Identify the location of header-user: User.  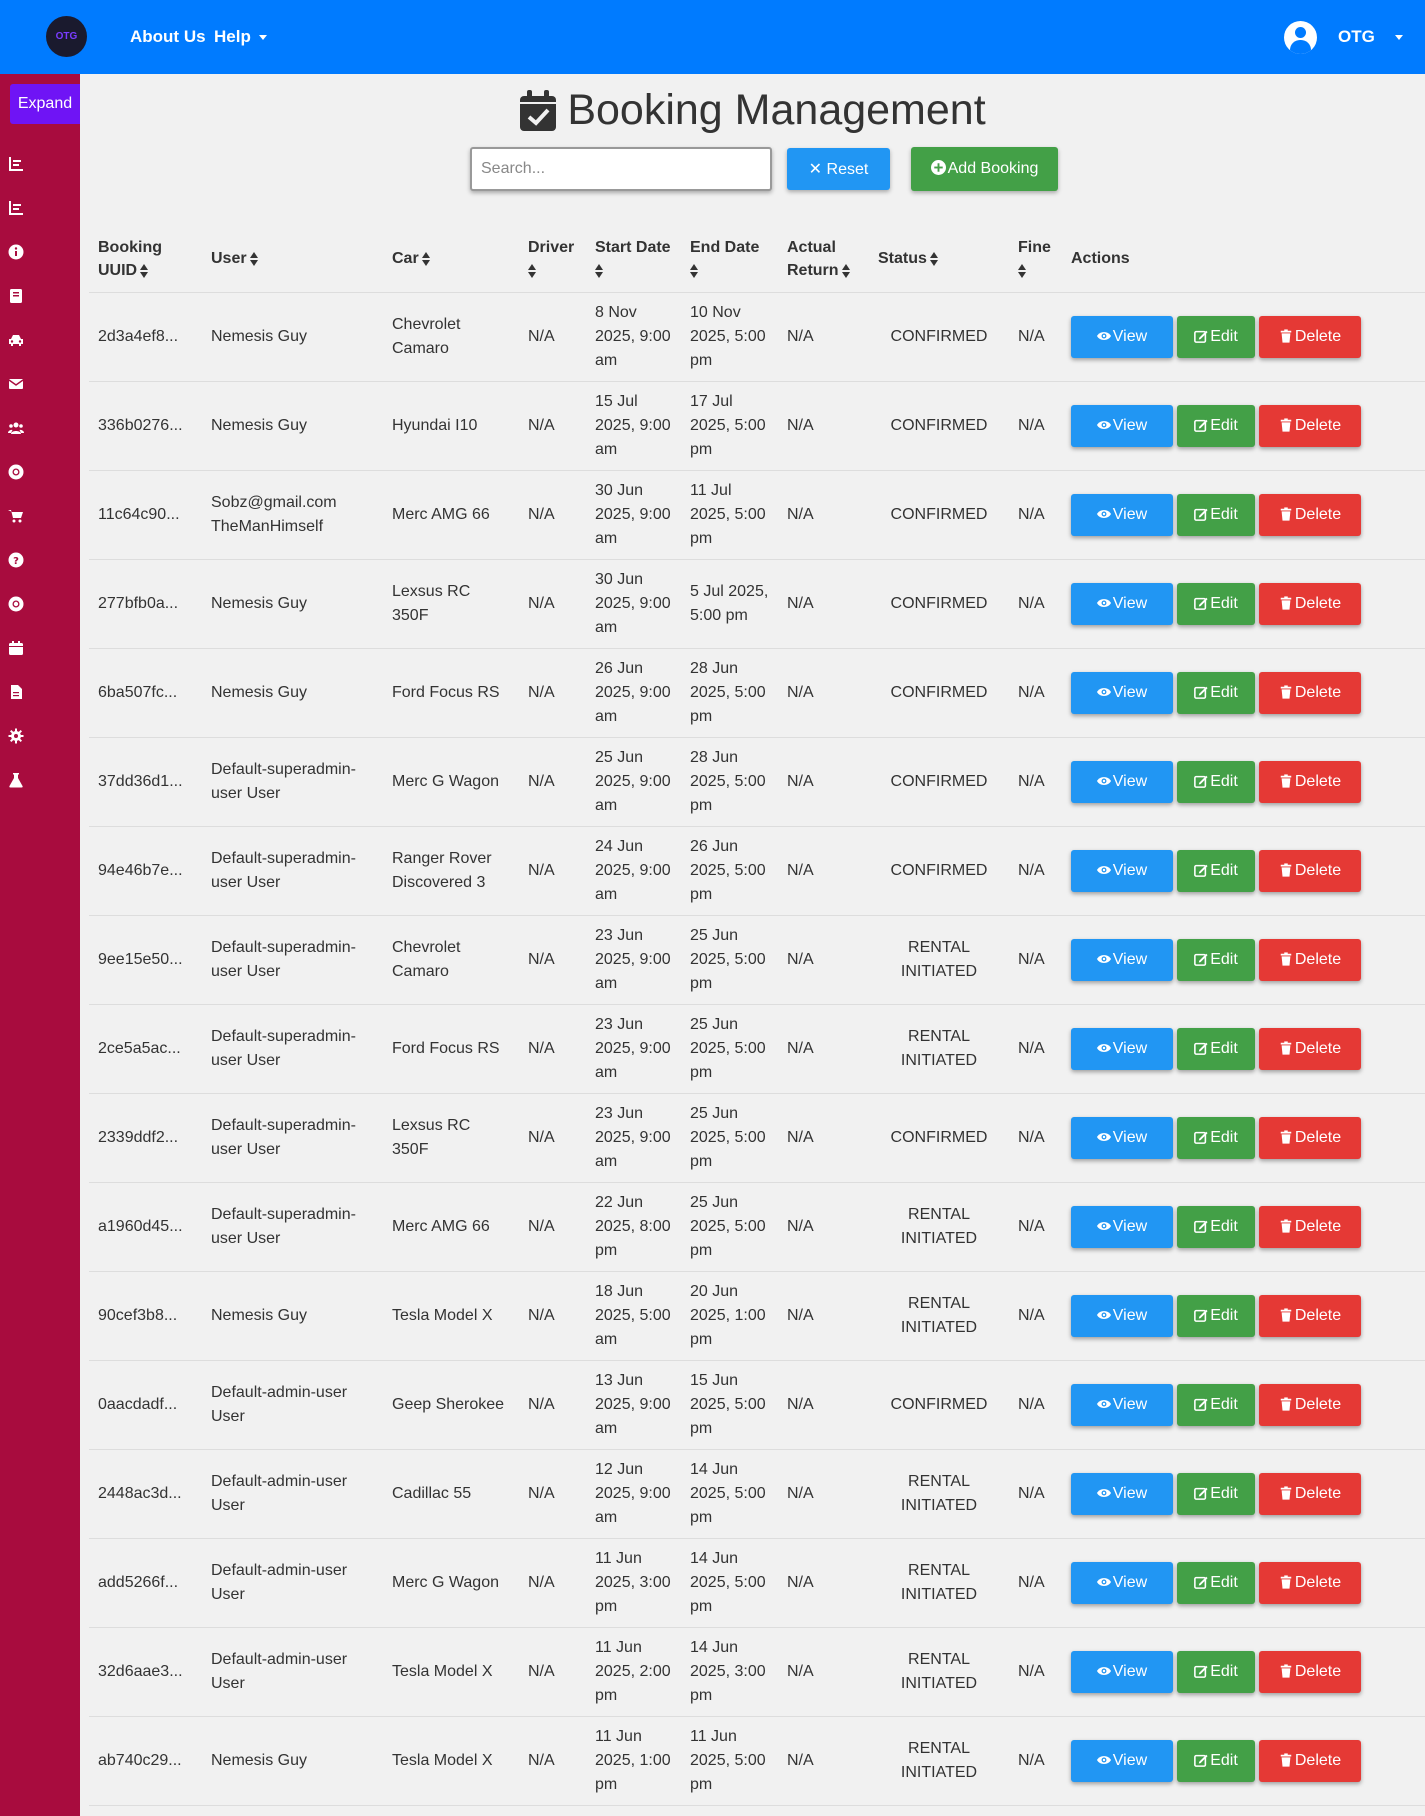
(292, 259).